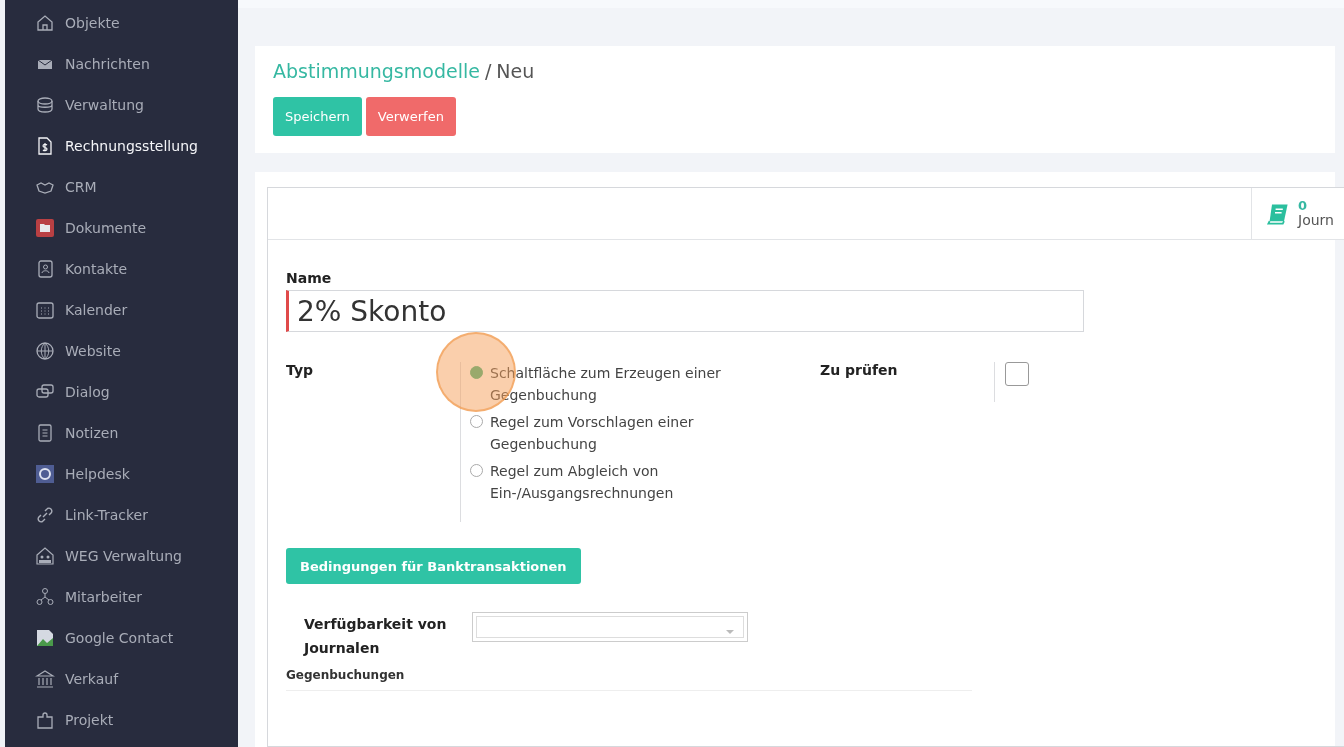 The height and width of the screenshot is (747, 1344). Describe the element at coordinates (300, 371) in the screenshot. I see `type-label: Typ` at that location.